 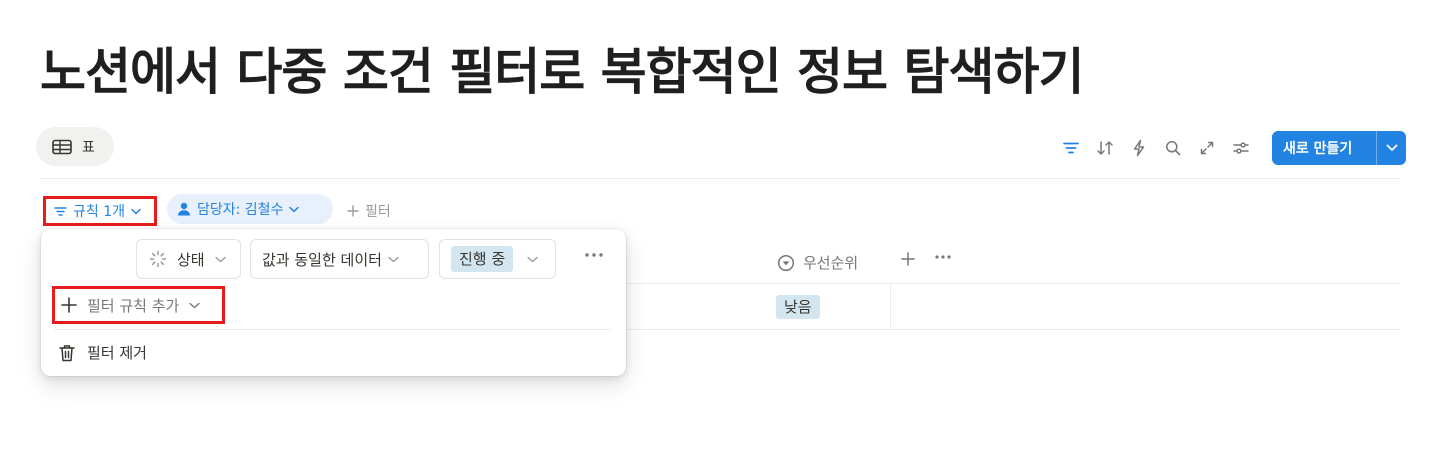 What do you see at coordinates (1207, 148) in the screenshot?
I see `expand-icon` at bounding box center [1207, 148].